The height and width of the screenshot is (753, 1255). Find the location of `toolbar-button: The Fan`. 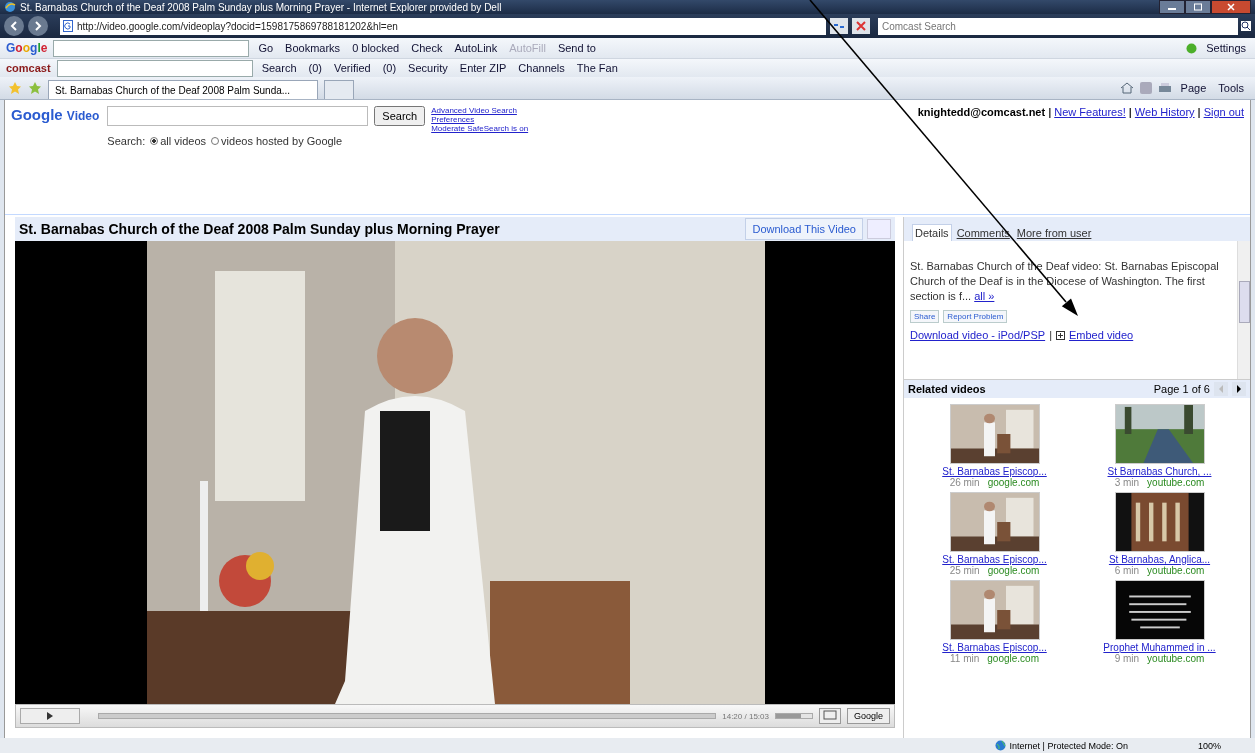

toolbar-button: The Fan is located at coordinates (597, 68).